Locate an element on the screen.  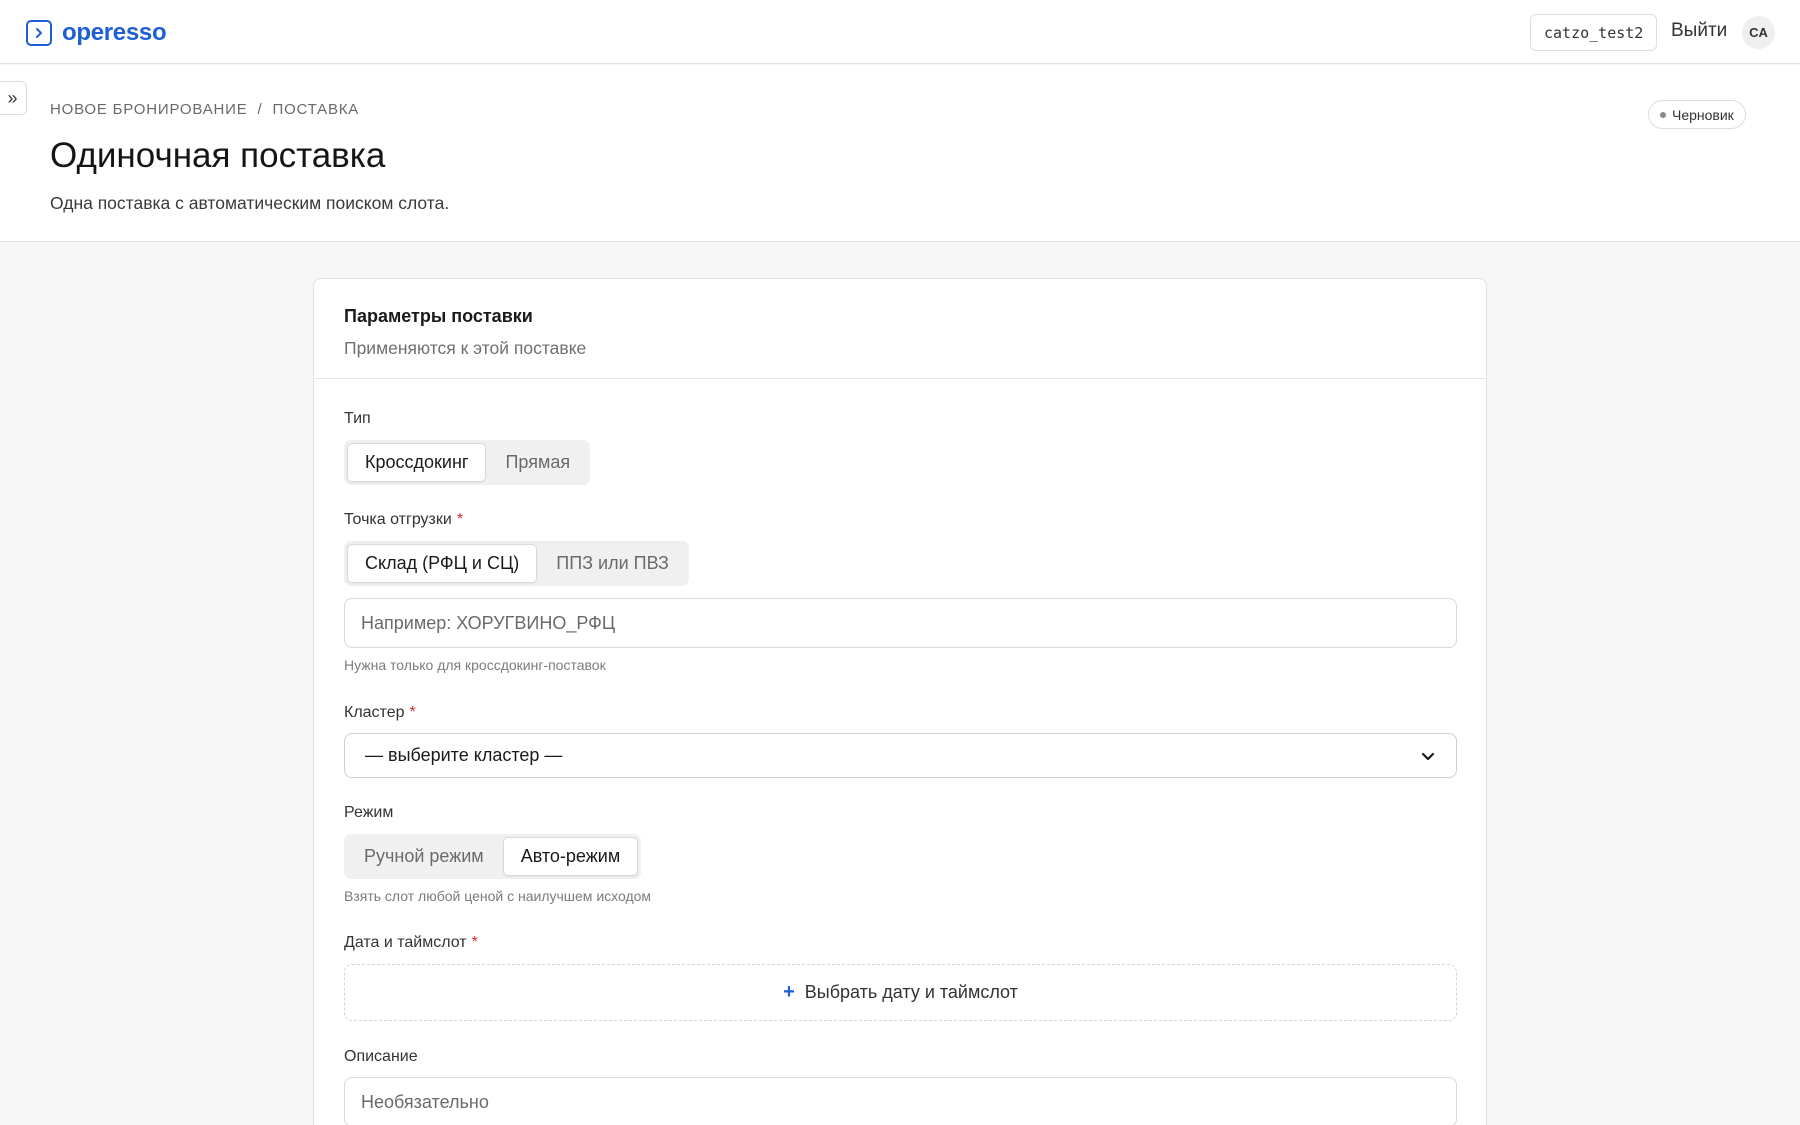
description-label: Описание is located at coordinates (381, 1056).